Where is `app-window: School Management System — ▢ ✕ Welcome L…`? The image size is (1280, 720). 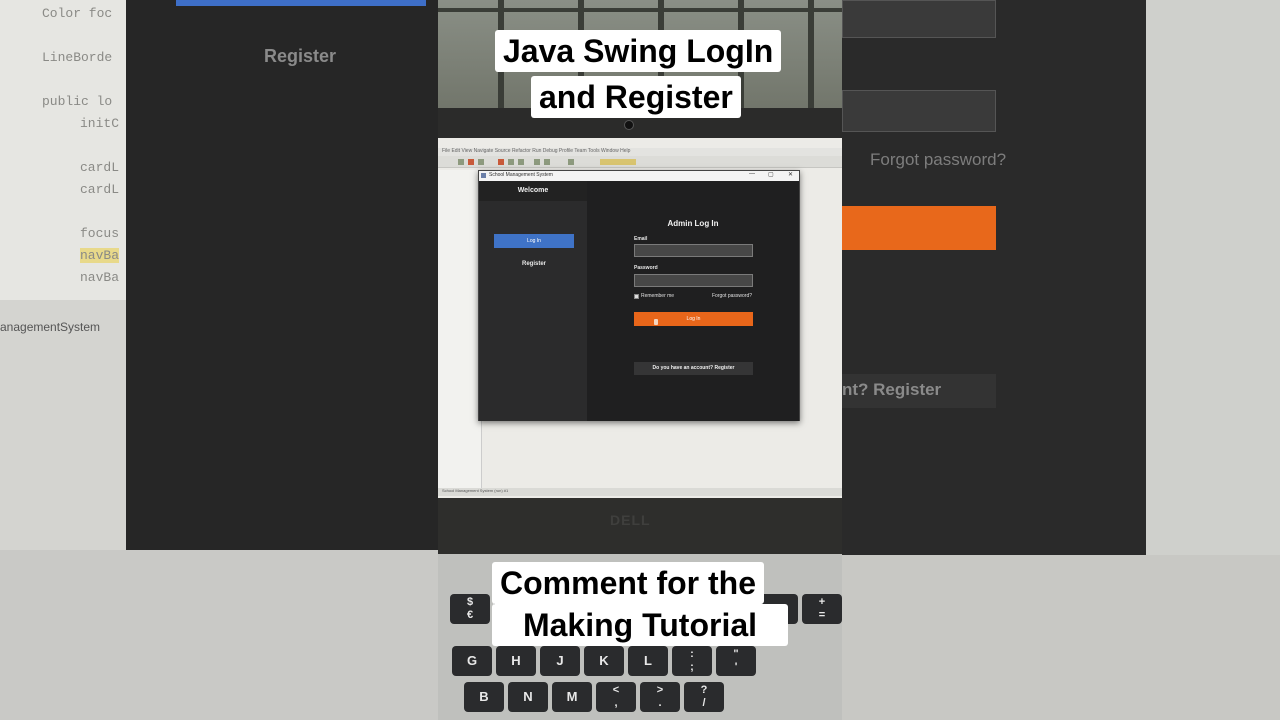
app-window: School Management System — ▢ ✕ Welcome L… is located at coordinates (639, 295).